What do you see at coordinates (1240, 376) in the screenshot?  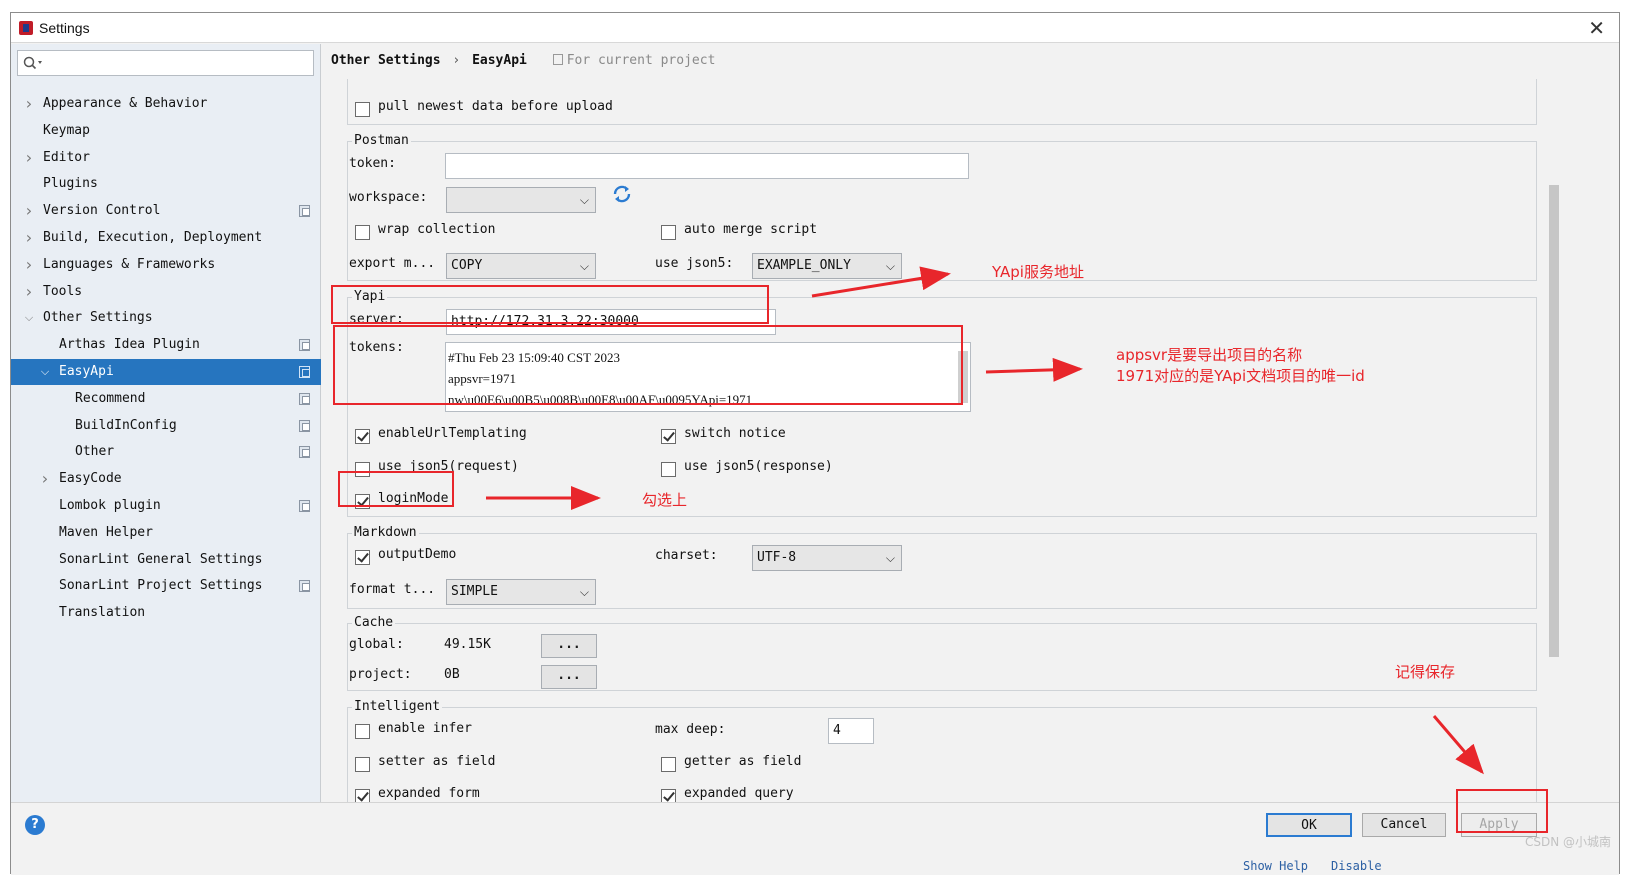 I see `tokens-annotation-line-2: 1971对应的是YApi文档项目的唯一id` at bounding box center [1240, 376].